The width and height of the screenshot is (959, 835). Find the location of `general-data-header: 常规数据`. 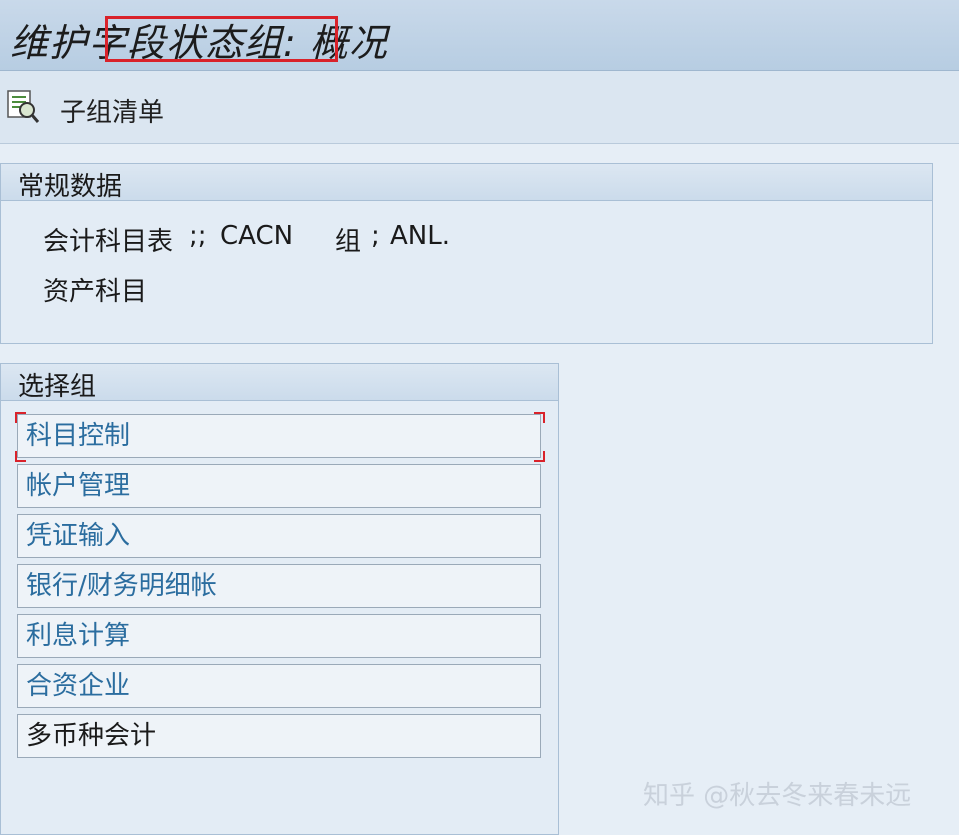

general-data-header: 常规数据 is located at coordinates (466, 183).